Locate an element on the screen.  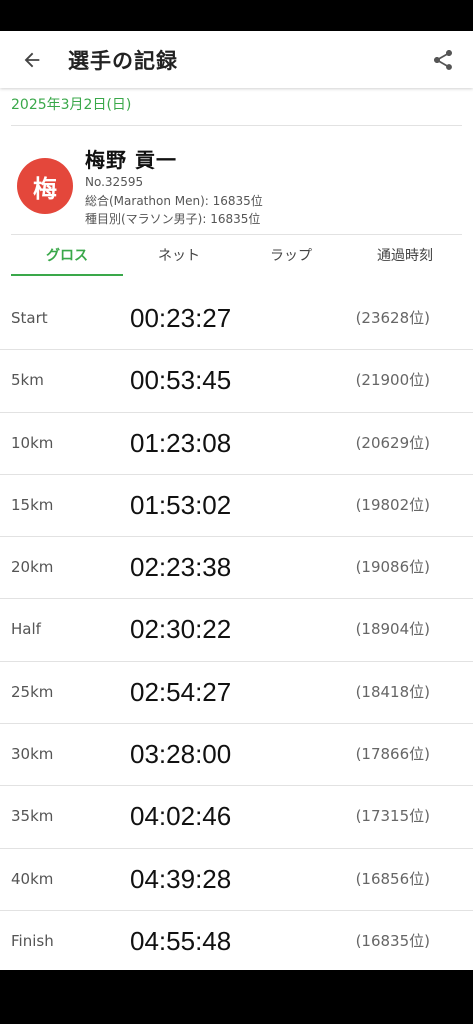
share-icon is located at coordinates (443, 60).